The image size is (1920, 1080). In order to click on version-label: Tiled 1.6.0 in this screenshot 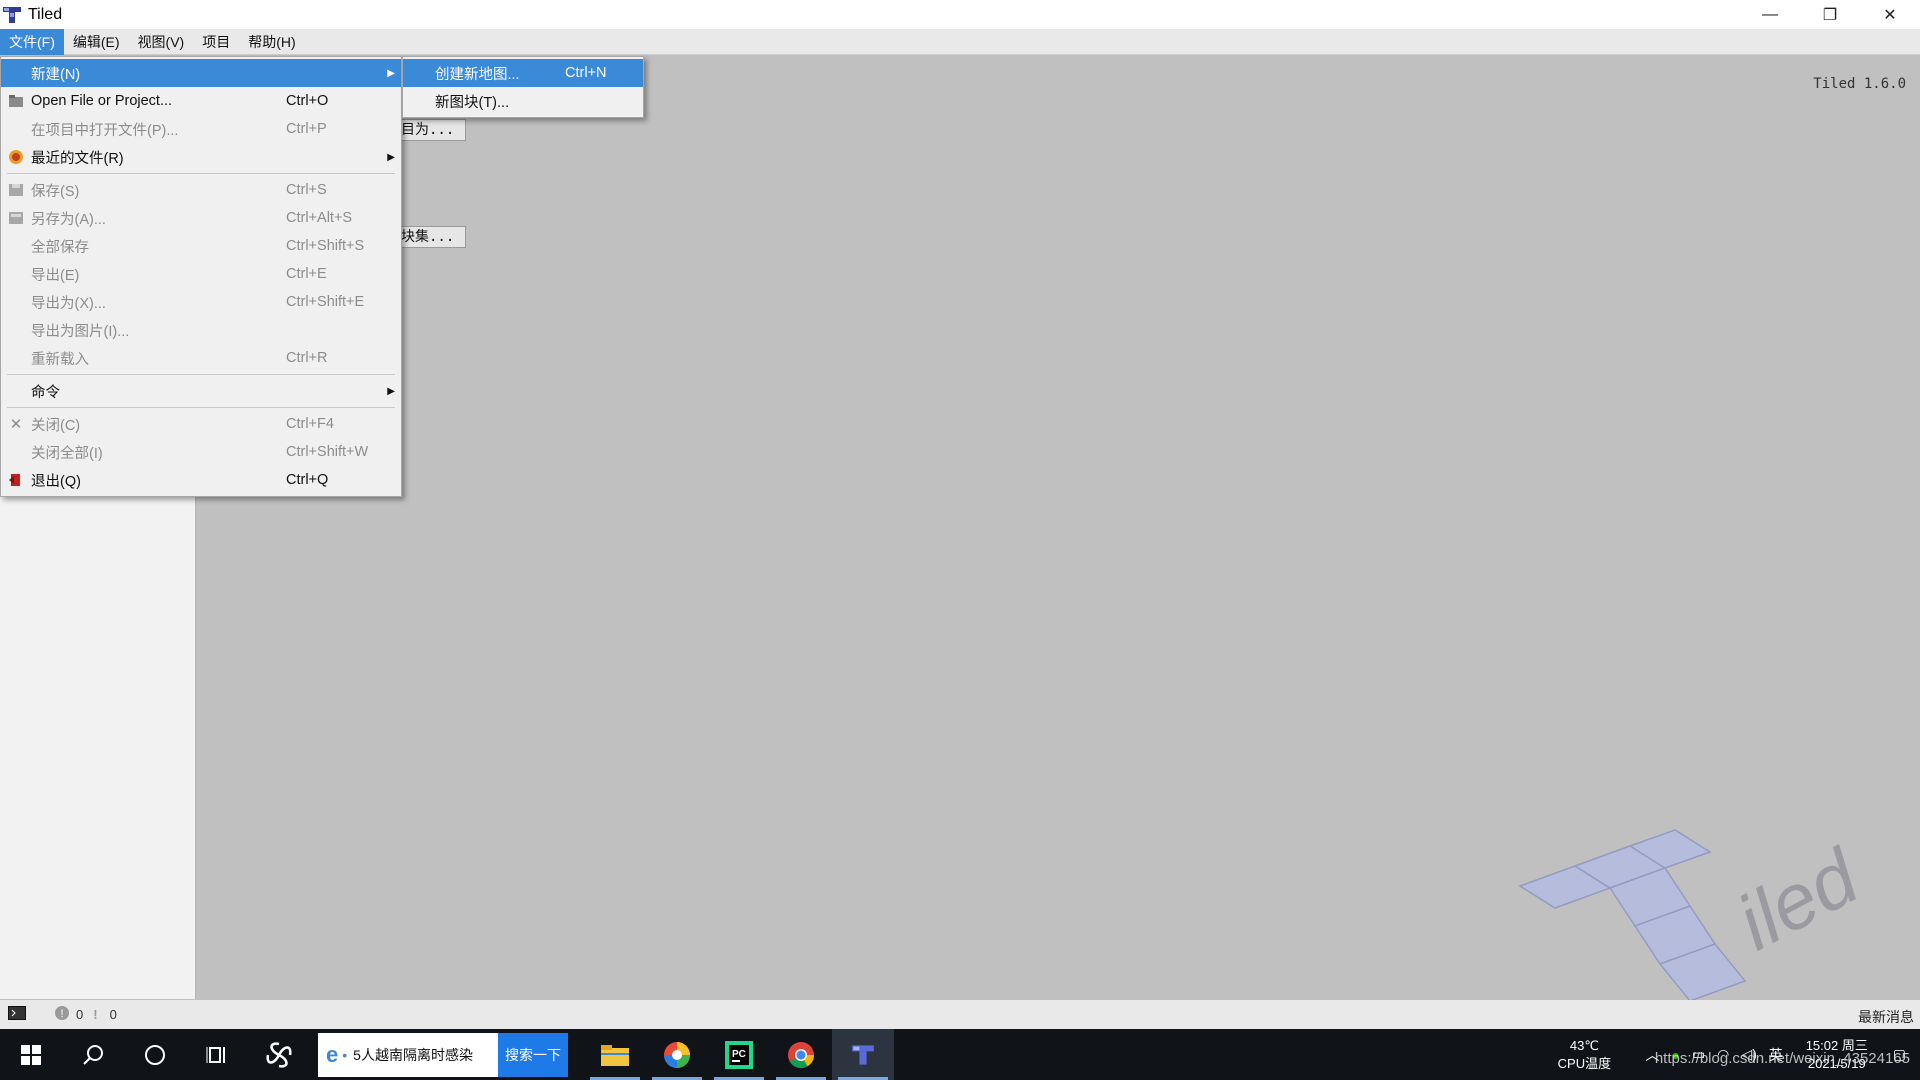, I will do `click(1859, 84)`.